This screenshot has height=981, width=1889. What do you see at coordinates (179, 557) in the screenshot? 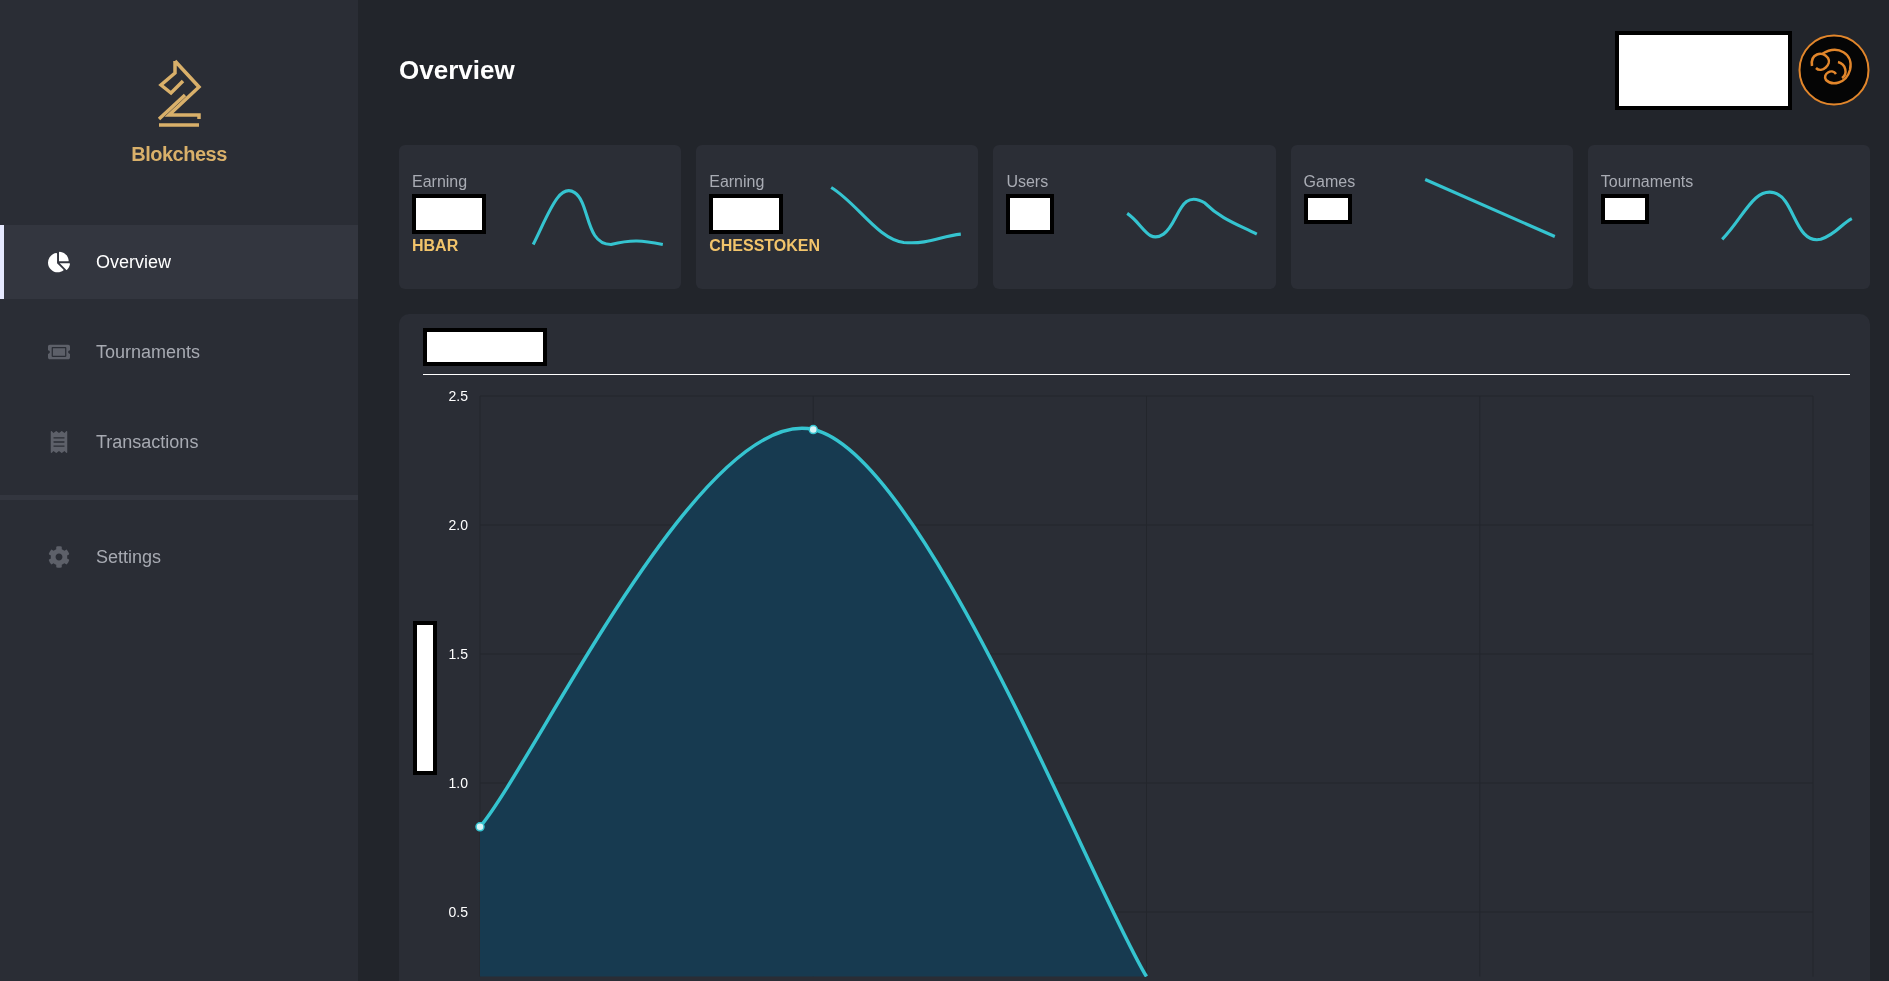
I see `nav-item: Settings` at bounding box center [179, 557].